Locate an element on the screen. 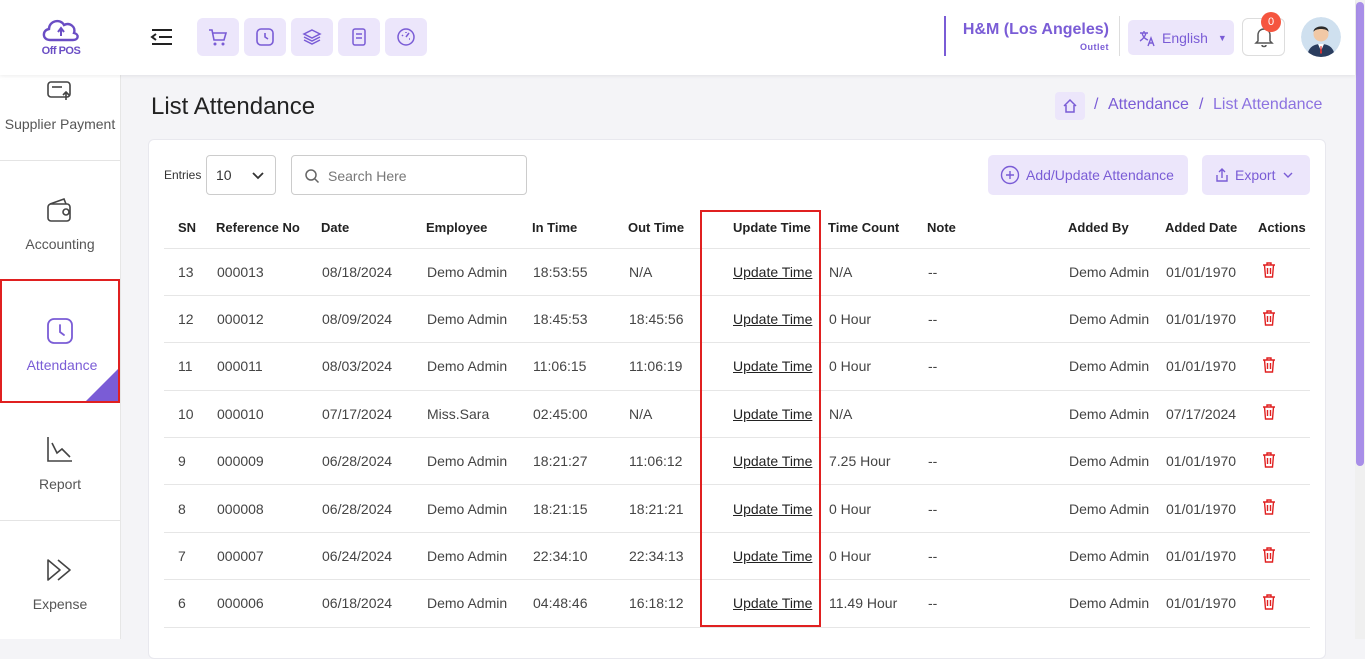 This screenshot has height=659, width=1365. sidebar-item-label: Expense is located at coordinates (60, 604).